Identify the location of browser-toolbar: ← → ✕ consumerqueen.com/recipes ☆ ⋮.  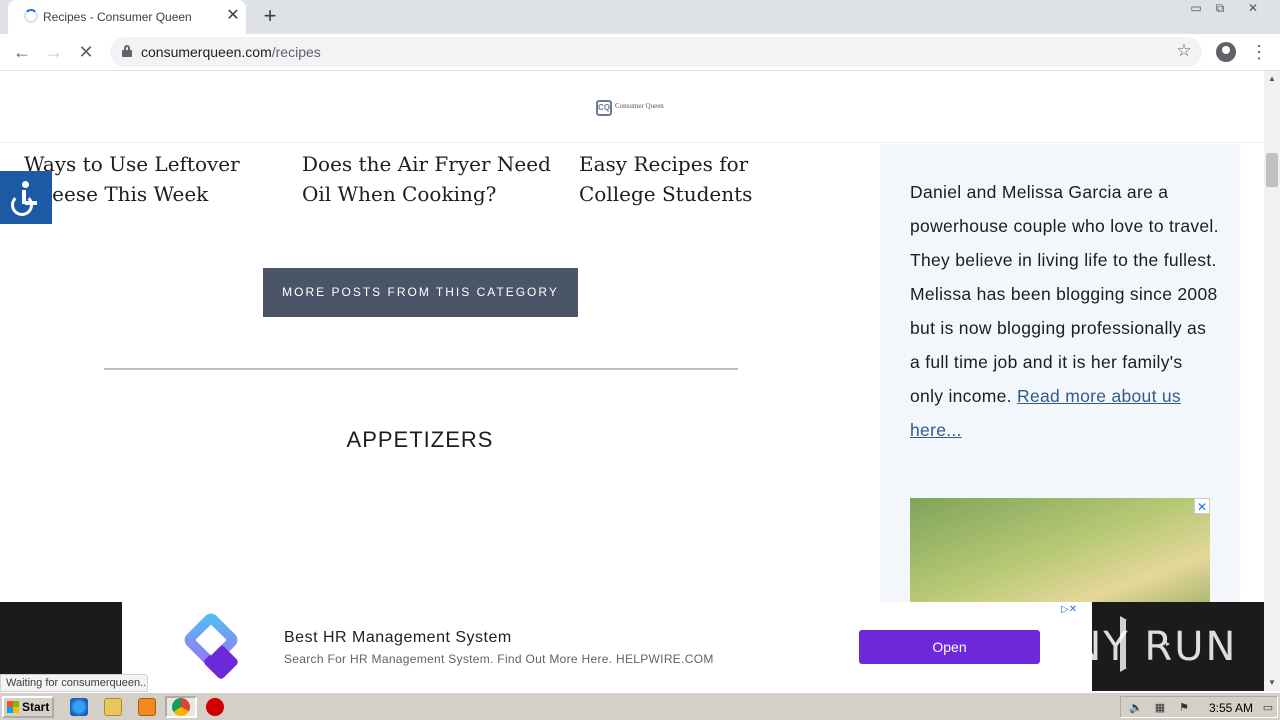
(640, 52).